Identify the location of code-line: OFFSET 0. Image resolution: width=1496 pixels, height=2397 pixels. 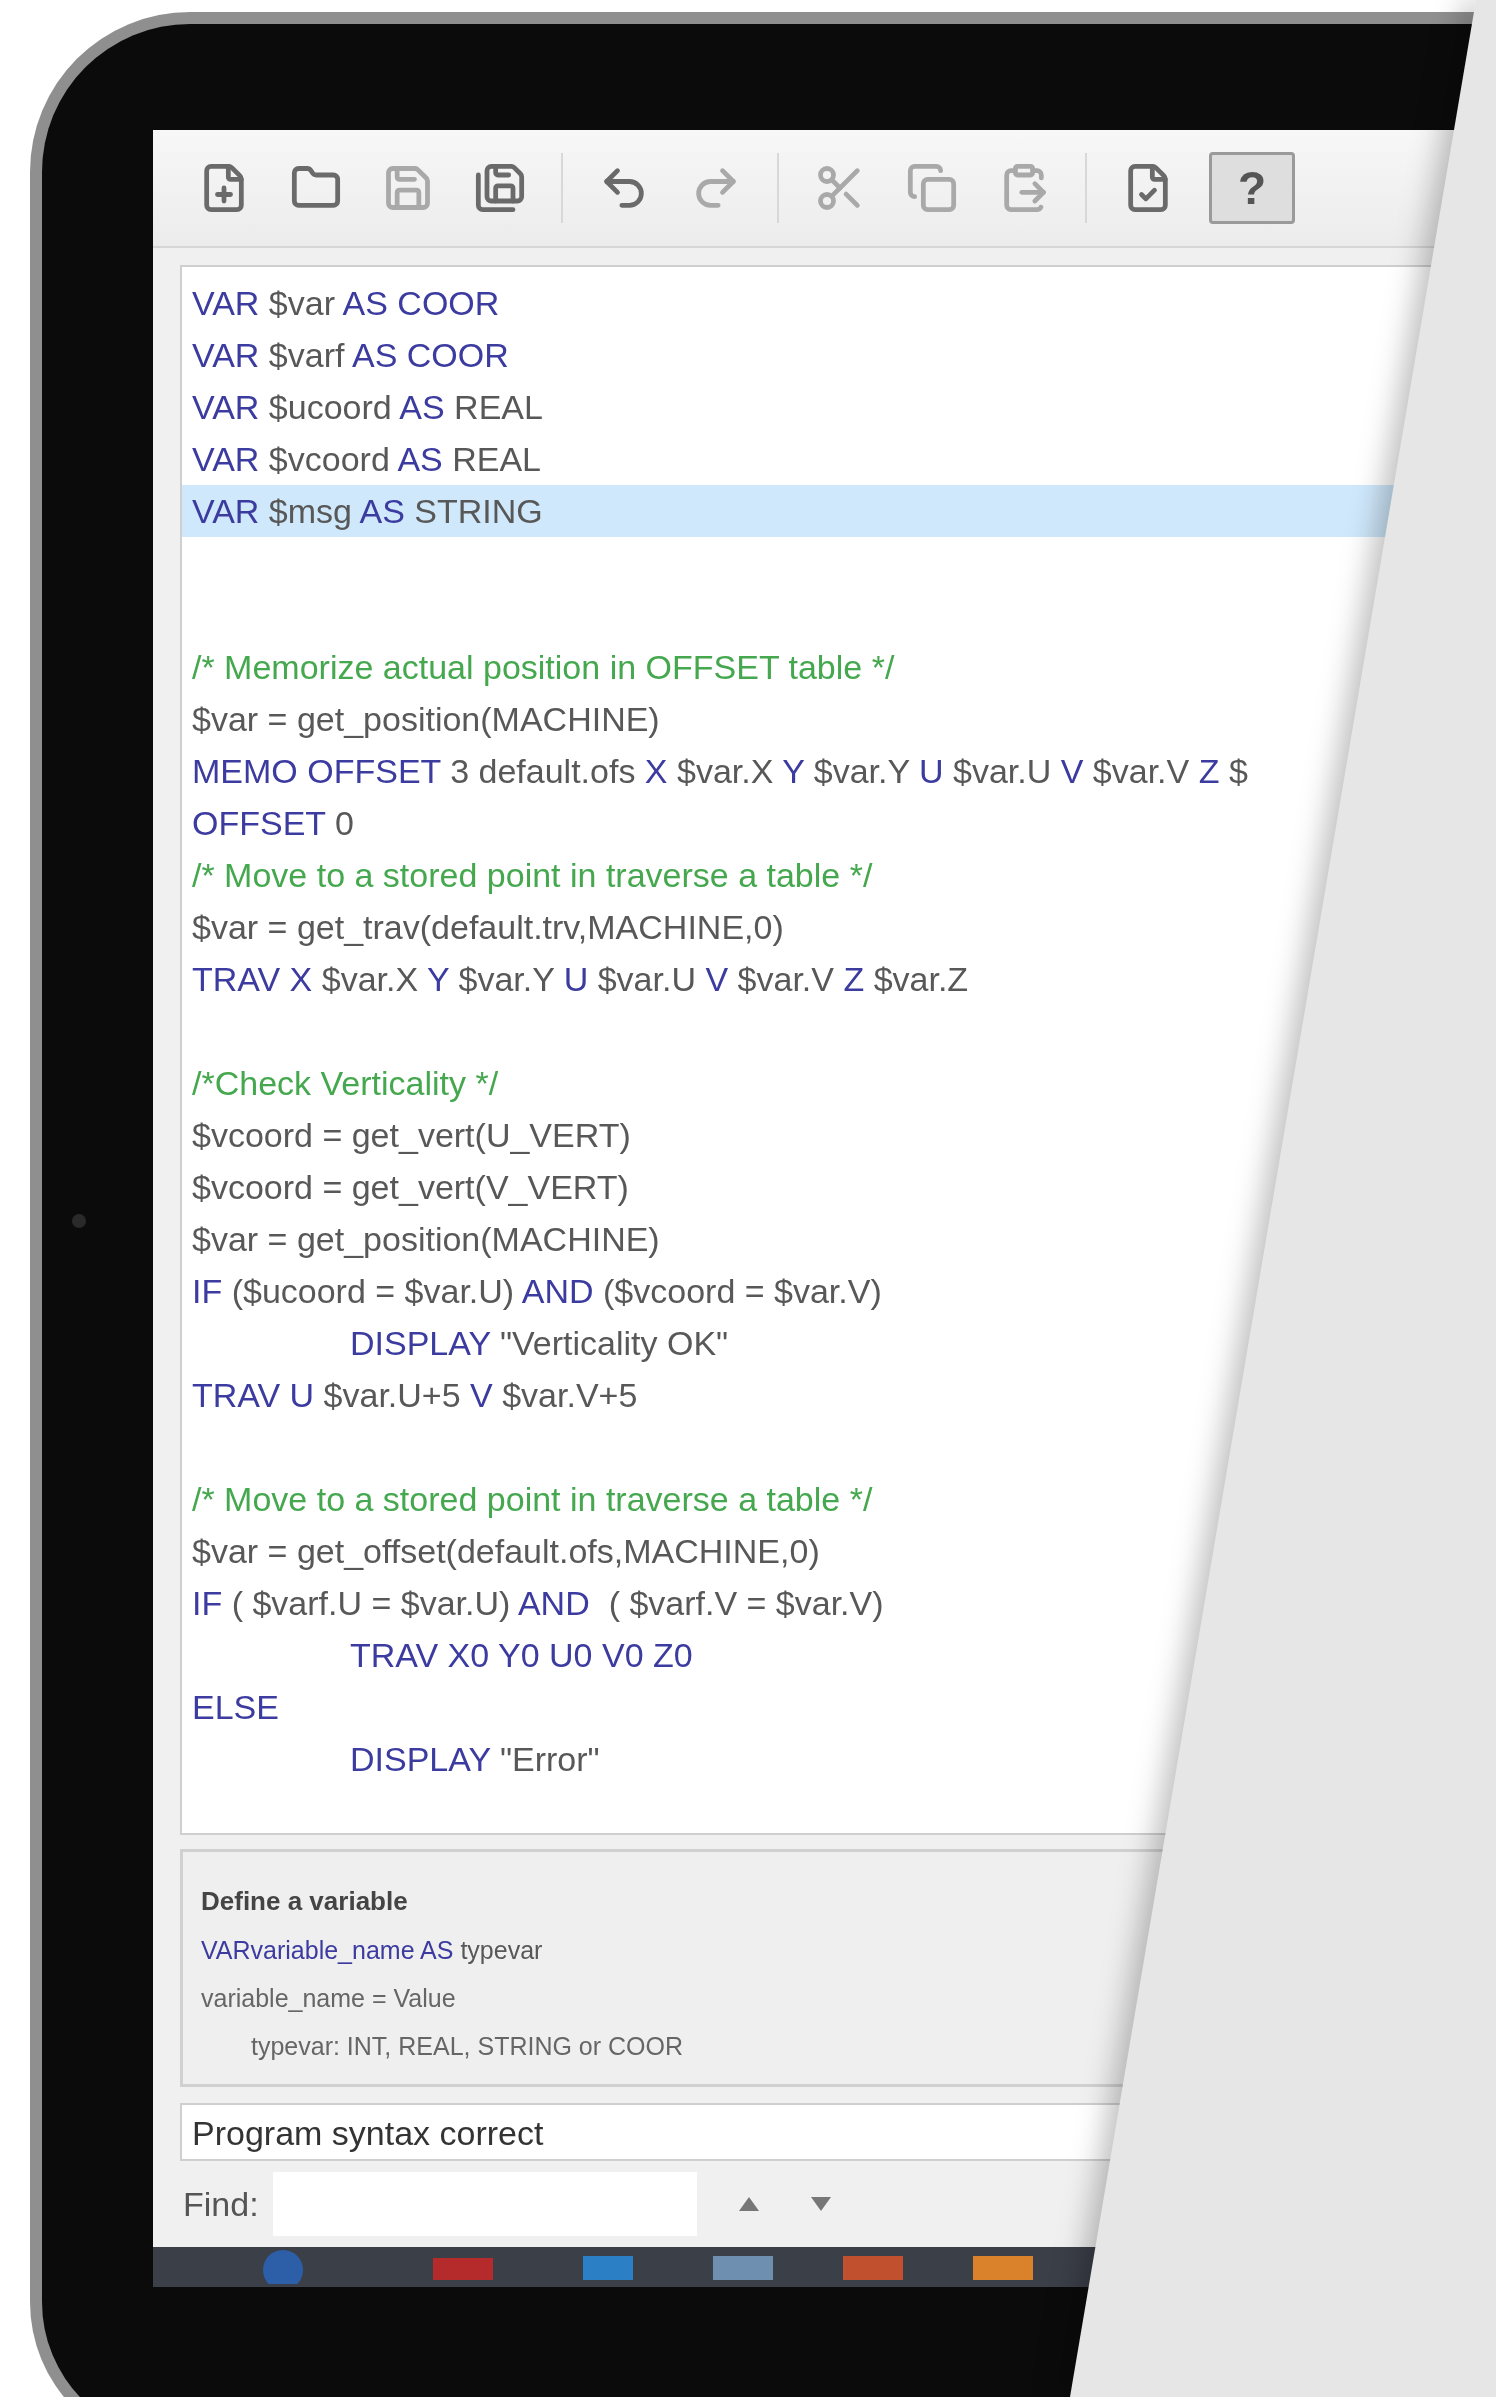
(272, 823).